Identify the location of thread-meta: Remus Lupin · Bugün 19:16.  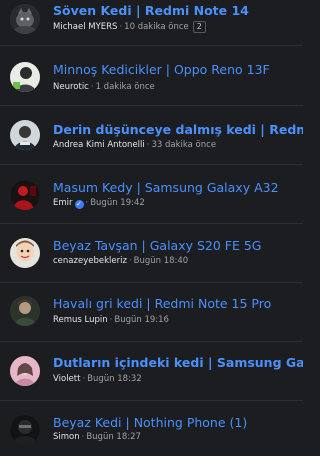
(111, 320).